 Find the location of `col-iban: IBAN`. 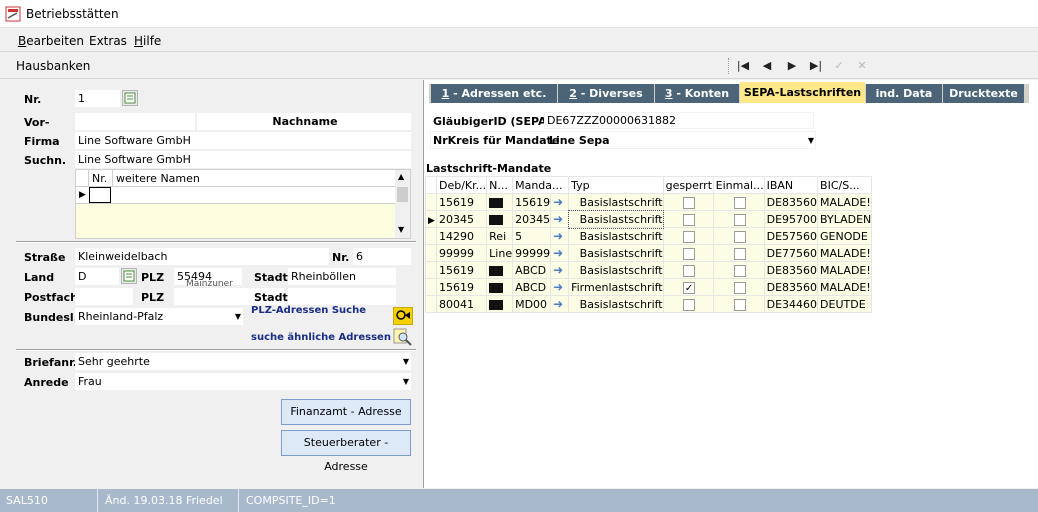

col-iban: IBAN is located at coordinates (791, 185).